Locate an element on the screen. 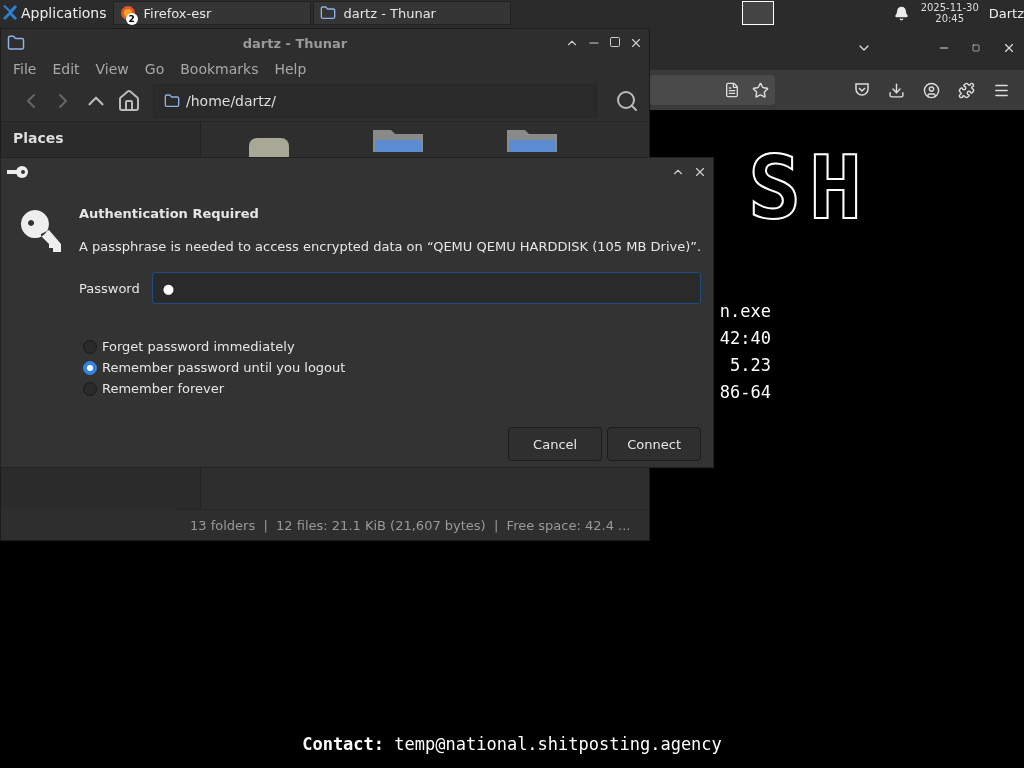 The height and width of the screenshot is (768, 1024). menu-item: Help is located at coordinates (290, 69).